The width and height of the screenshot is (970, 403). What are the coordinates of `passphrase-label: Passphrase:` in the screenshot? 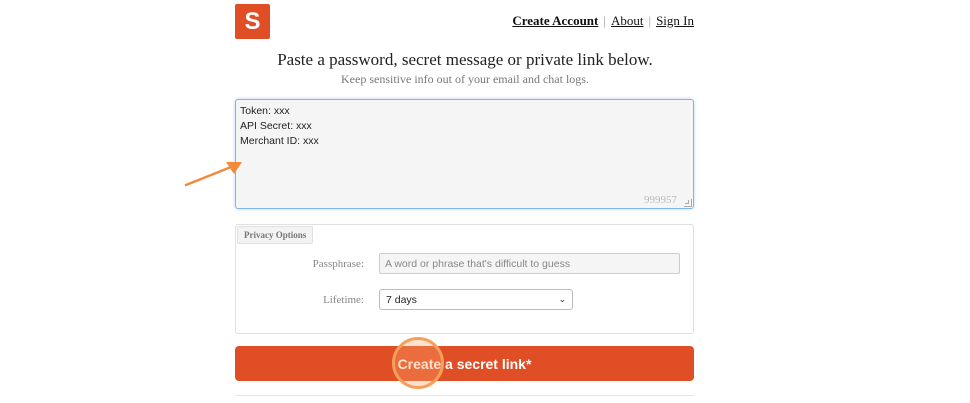 It's located at (338, 264).